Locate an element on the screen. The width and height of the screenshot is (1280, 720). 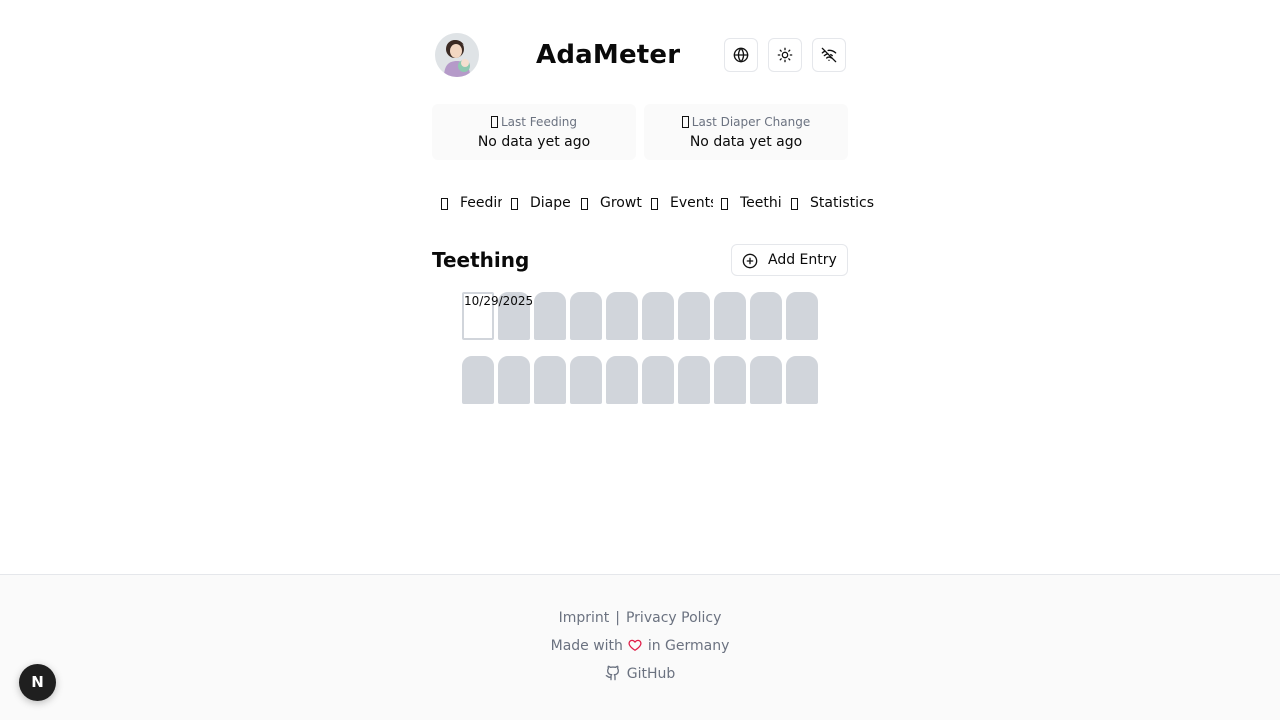
tab-statistics-label: Statistics is located at coordinates (842, 203).